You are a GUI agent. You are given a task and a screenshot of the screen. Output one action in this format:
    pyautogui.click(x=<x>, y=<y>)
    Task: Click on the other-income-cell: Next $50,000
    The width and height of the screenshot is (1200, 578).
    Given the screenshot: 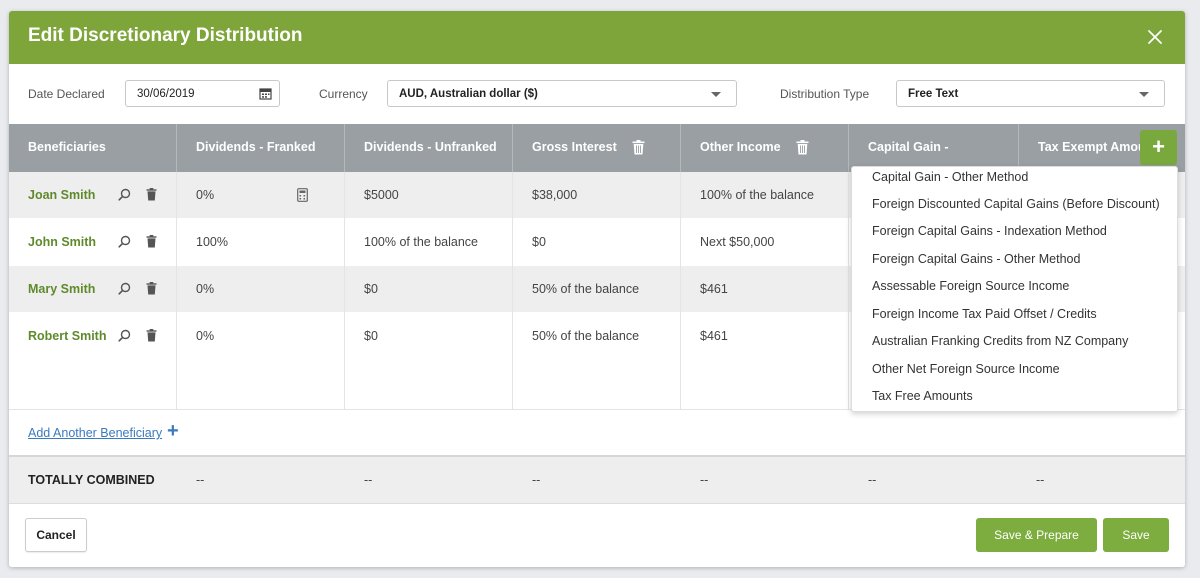 What is the action you would take?
    pyautogui.click(x=764, y=242)
    